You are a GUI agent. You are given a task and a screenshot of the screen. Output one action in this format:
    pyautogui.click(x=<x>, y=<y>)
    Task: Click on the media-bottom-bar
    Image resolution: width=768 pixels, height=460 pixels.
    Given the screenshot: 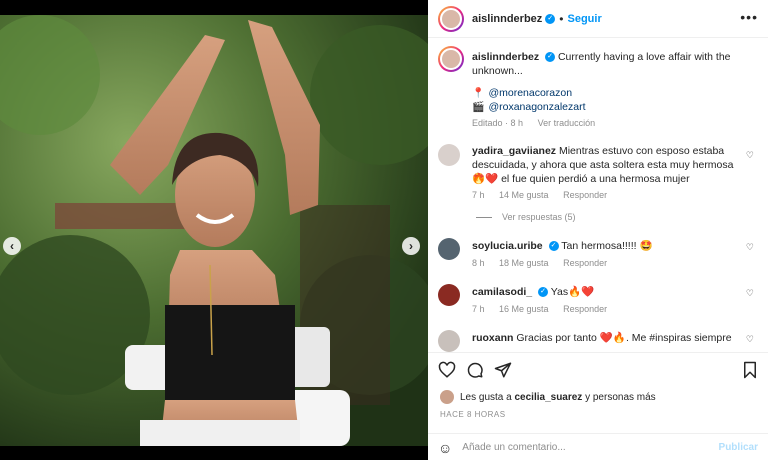 What is the action you would take?
    pyautogui.click(x=214, y=453)
    